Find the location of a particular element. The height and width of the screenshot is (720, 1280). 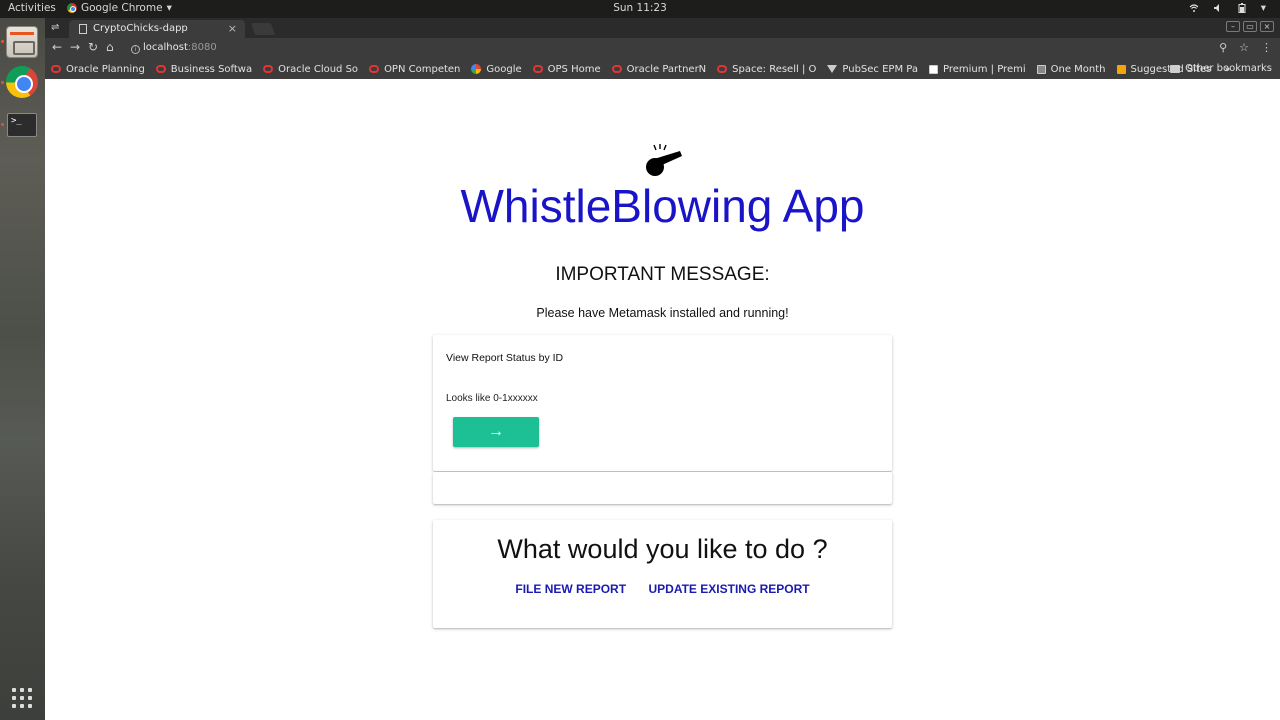

other-bookmarks-label: Other bookmarks is located at coordinates (1228, 68).